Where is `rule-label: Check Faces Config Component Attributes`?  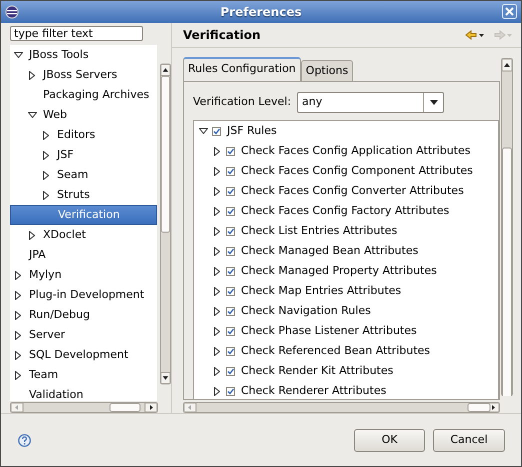
rule-label: Check Faces Config Component Attributes is located at coordinates (357, 170).